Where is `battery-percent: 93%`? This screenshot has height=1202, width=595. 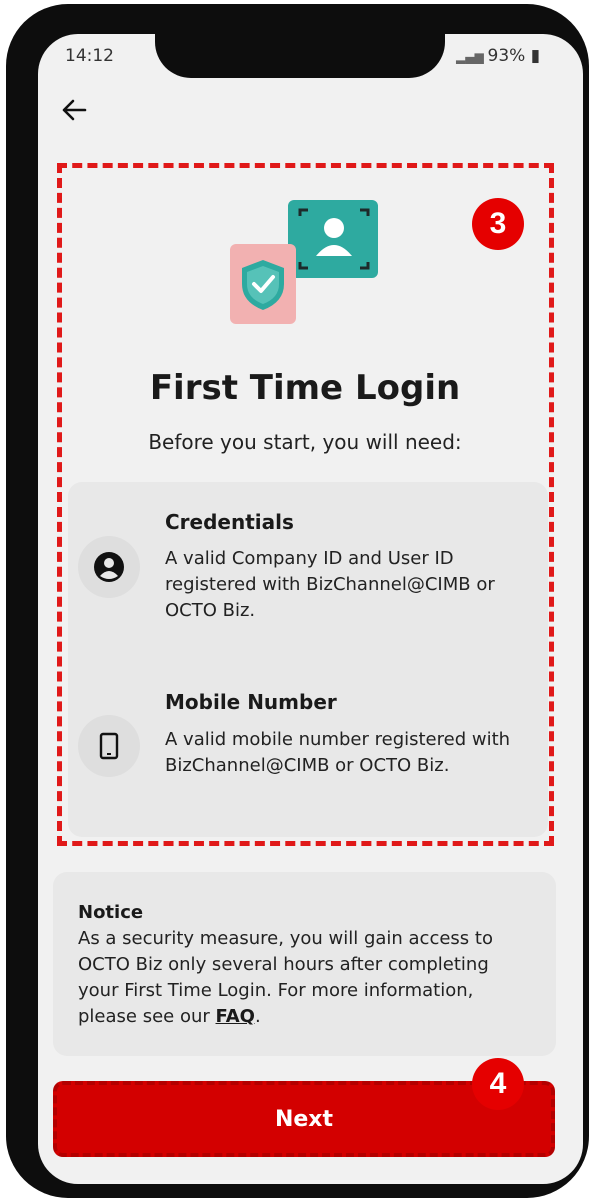 battery-percent: 93% is located at coordinates (506, 56).